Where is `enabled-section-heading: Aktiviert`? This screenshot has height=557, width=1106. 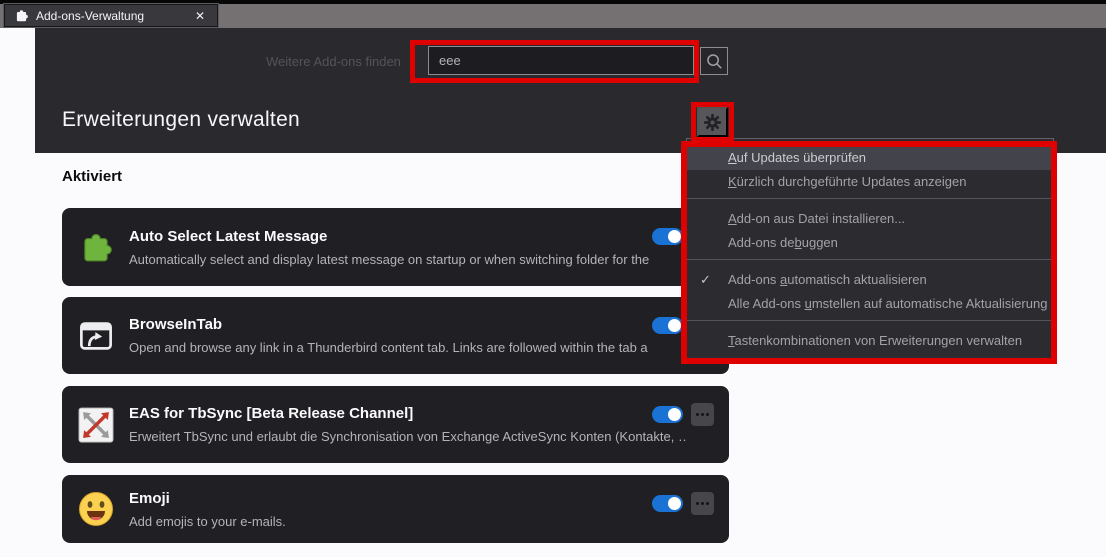
enabled-section-heading: Aktiviert is located at coordinates (92, 176).